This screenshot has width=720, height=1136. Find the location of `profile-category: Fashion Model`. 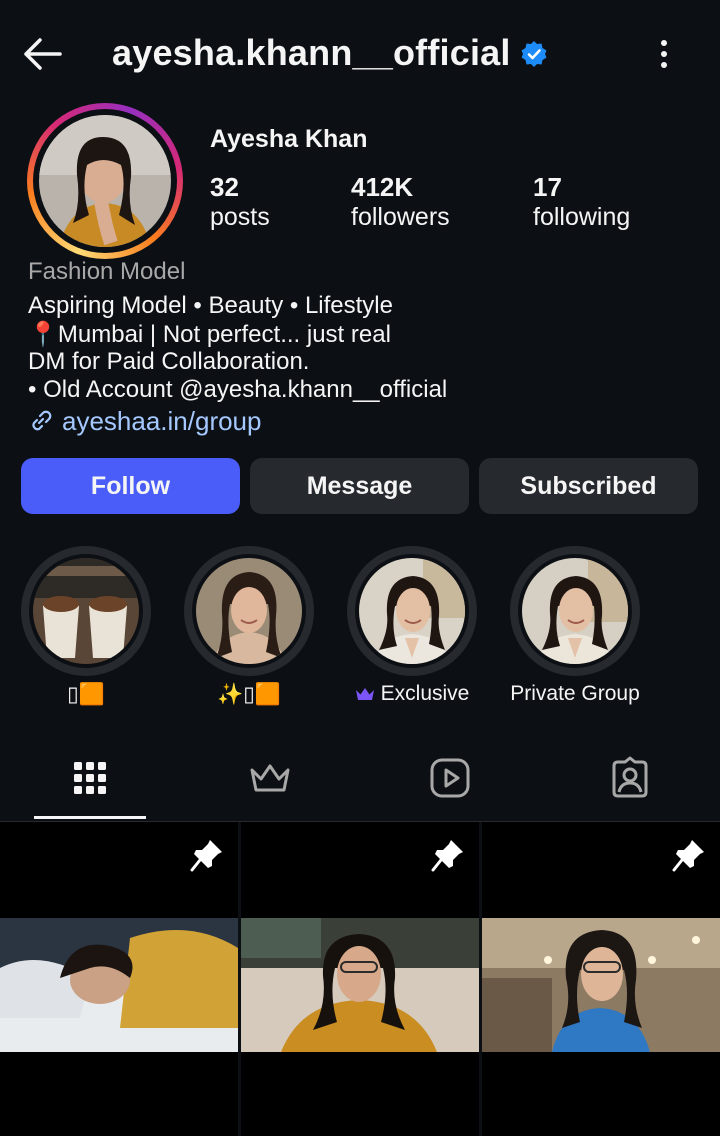

profile-category: Fashion Model is located at coordinates (107, 271).